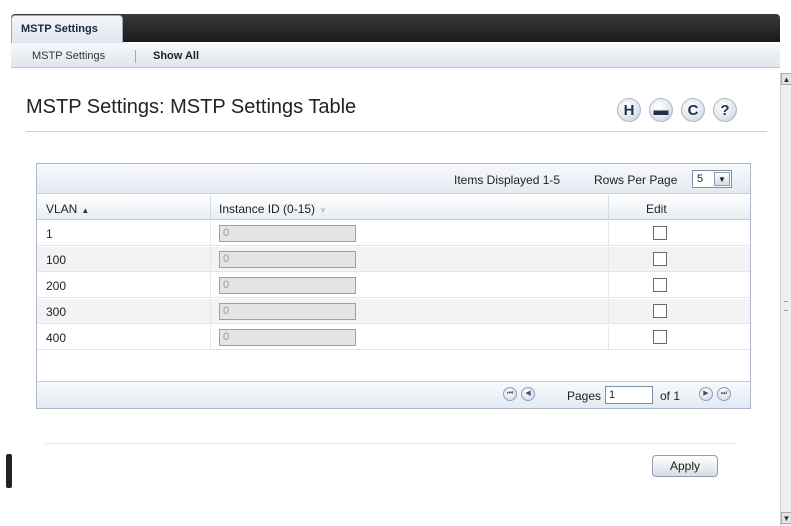 The width and height of the screenshot is (791, 526). What do you see at coordinates (528, 394) in the screenshot?
I see `previous-page-icon: ◀` at bounding box center [528, 394].